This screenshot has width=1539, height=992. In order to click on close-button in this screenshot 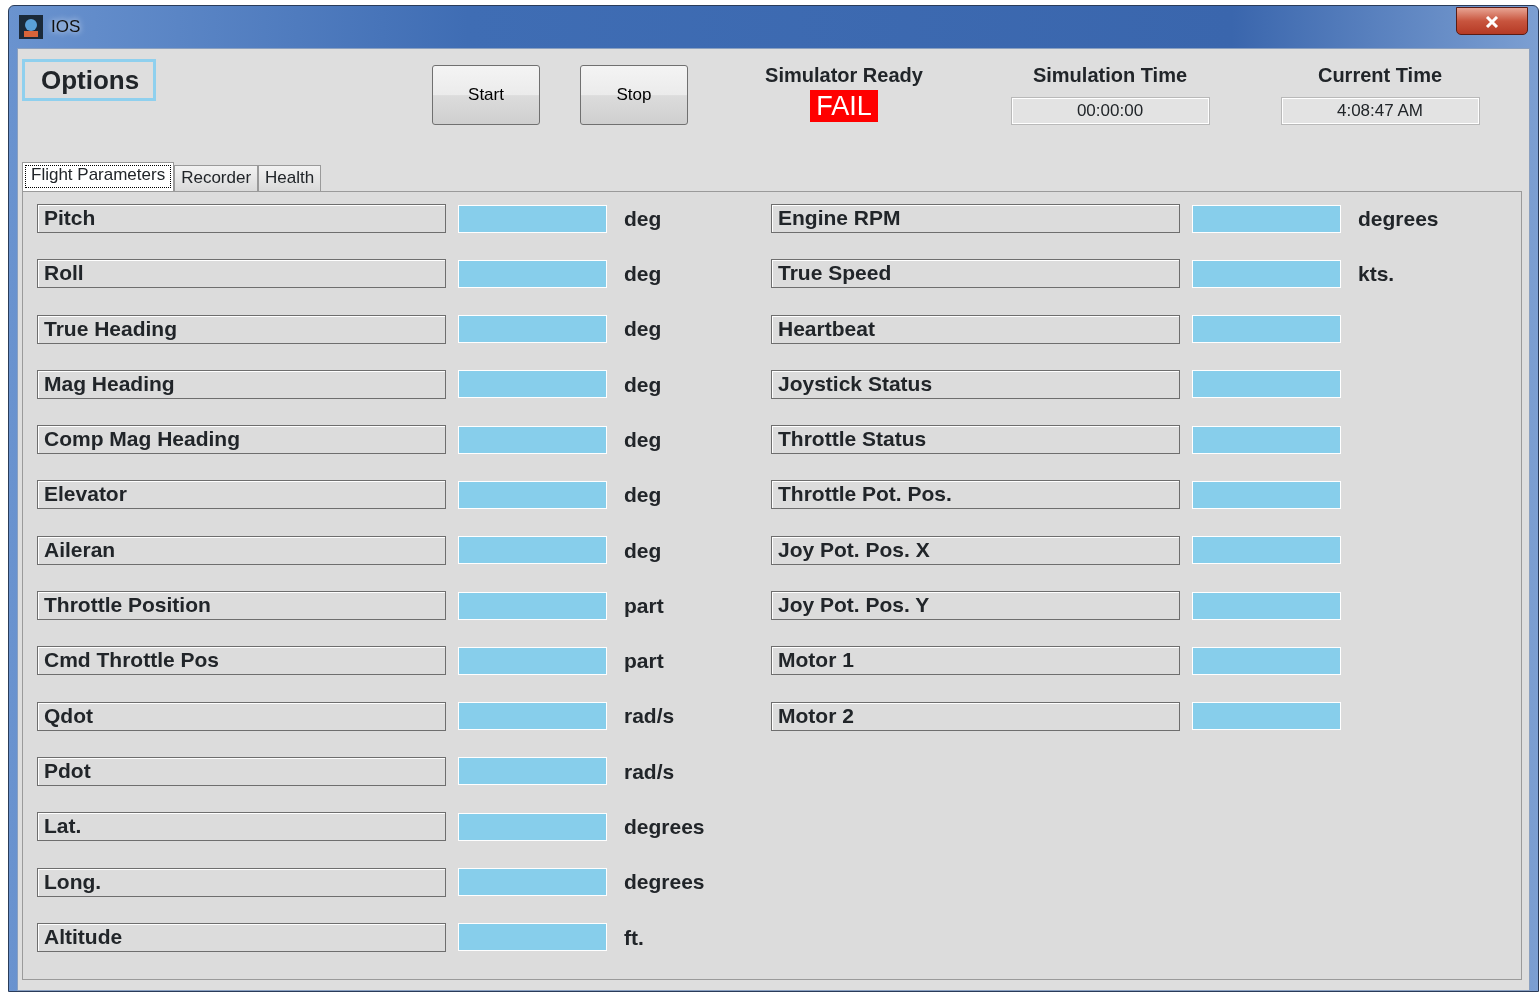, I will do `click(1492, 21)`.